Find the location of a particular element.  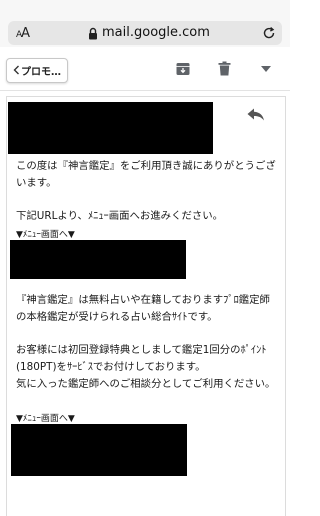

text-size-button: AA is located at coordinates (23, 33).